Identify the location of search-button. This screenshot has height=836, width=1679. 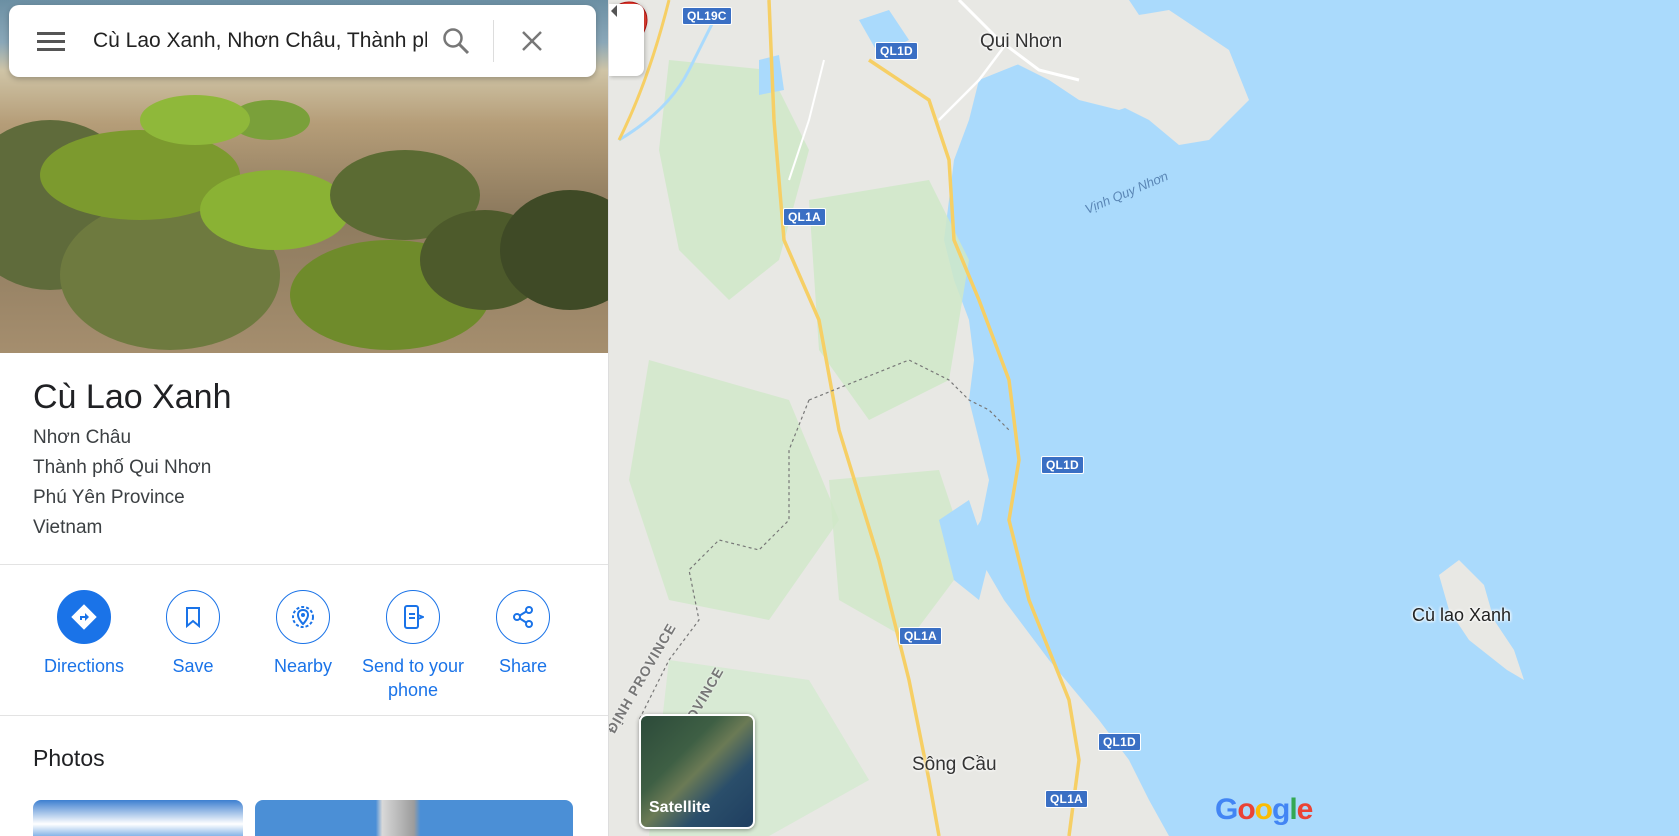
(456, 41).